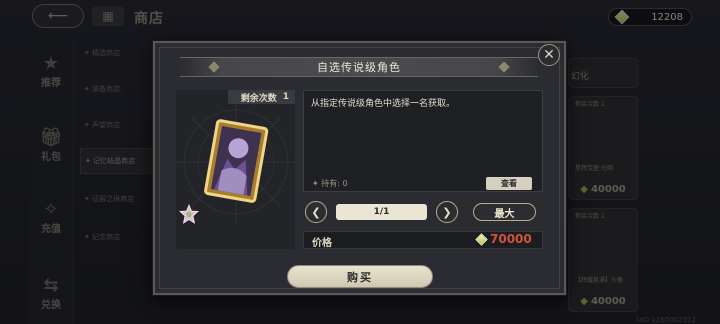 The height and width of the screenshot is (324, 720). What do you see at coordinates (258, 98) in the screenshot?
I see `remaining-label: 剩余次数` at bounding box center [258, 98].